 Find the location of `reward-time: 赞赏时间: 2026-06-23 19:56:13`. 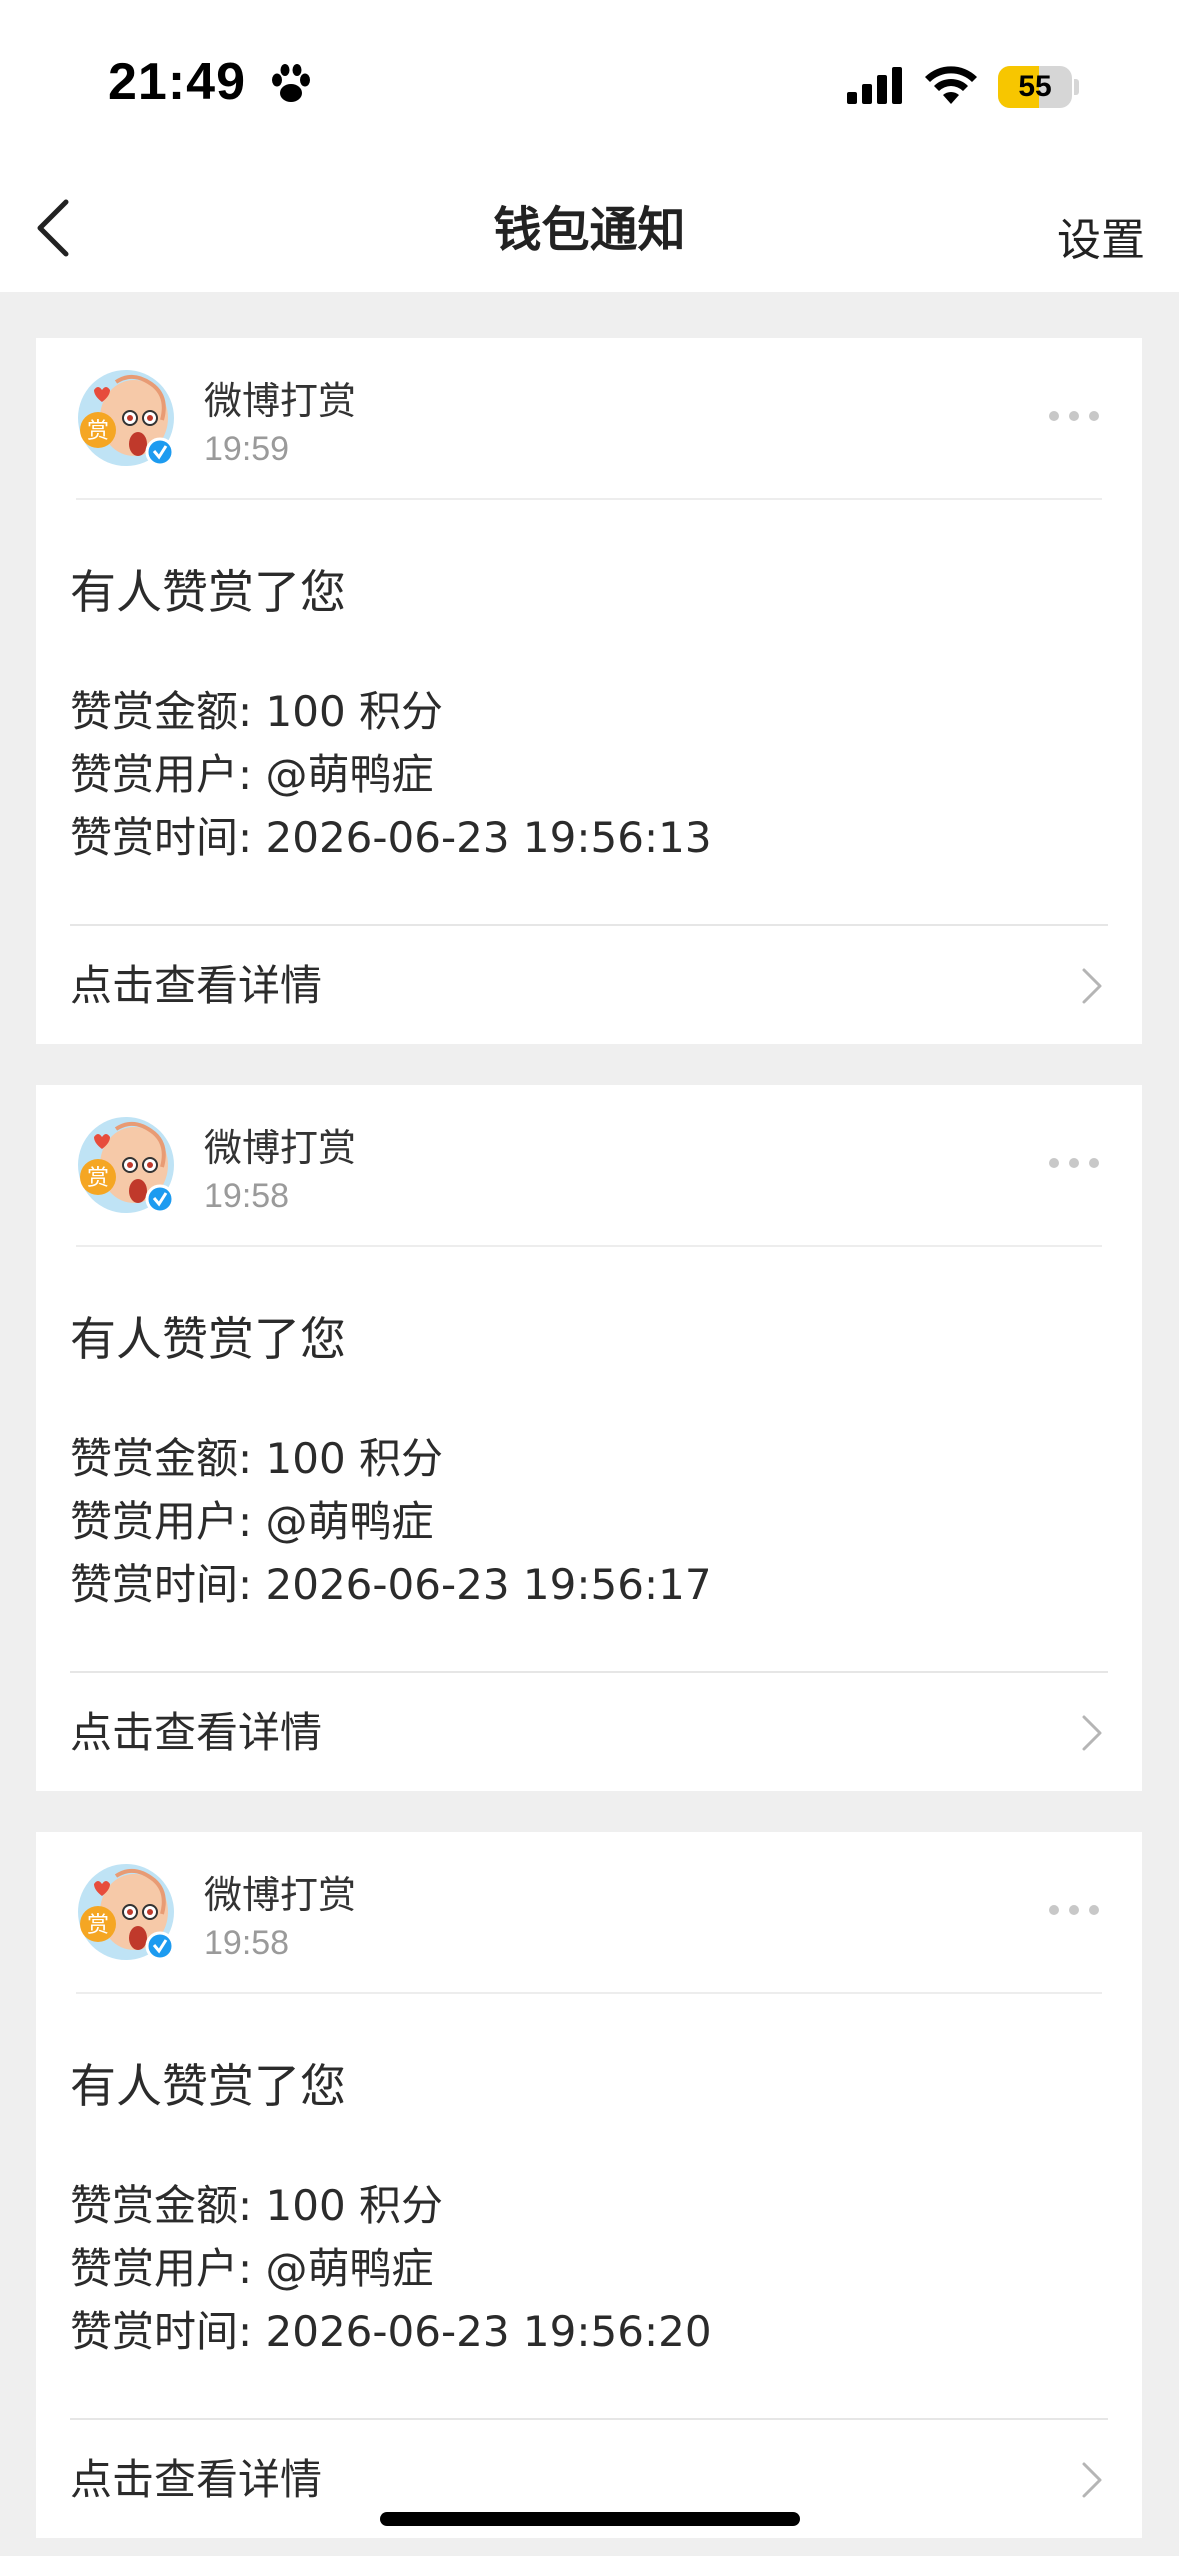

reward-time: 赞赏时间: 2026-06-23 19:56:13 is located at coordinates (391, 837).